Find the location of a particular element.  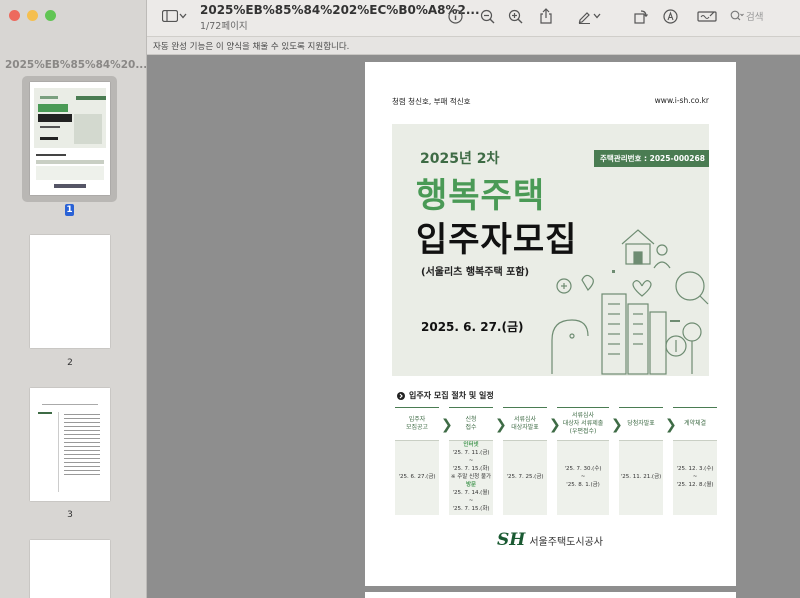

minimize-window-button is located at coordinates (32, 15).